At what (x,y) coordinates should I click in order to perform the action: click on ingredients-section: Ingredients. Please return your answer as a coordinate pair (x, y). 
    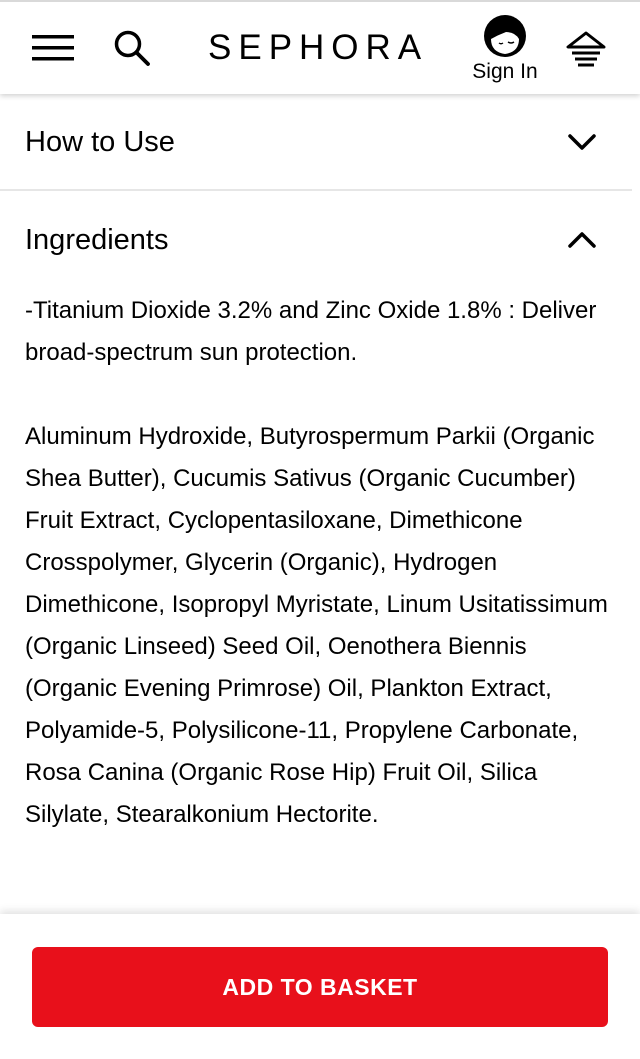
    Looking at the image, I should click on (316, 240).